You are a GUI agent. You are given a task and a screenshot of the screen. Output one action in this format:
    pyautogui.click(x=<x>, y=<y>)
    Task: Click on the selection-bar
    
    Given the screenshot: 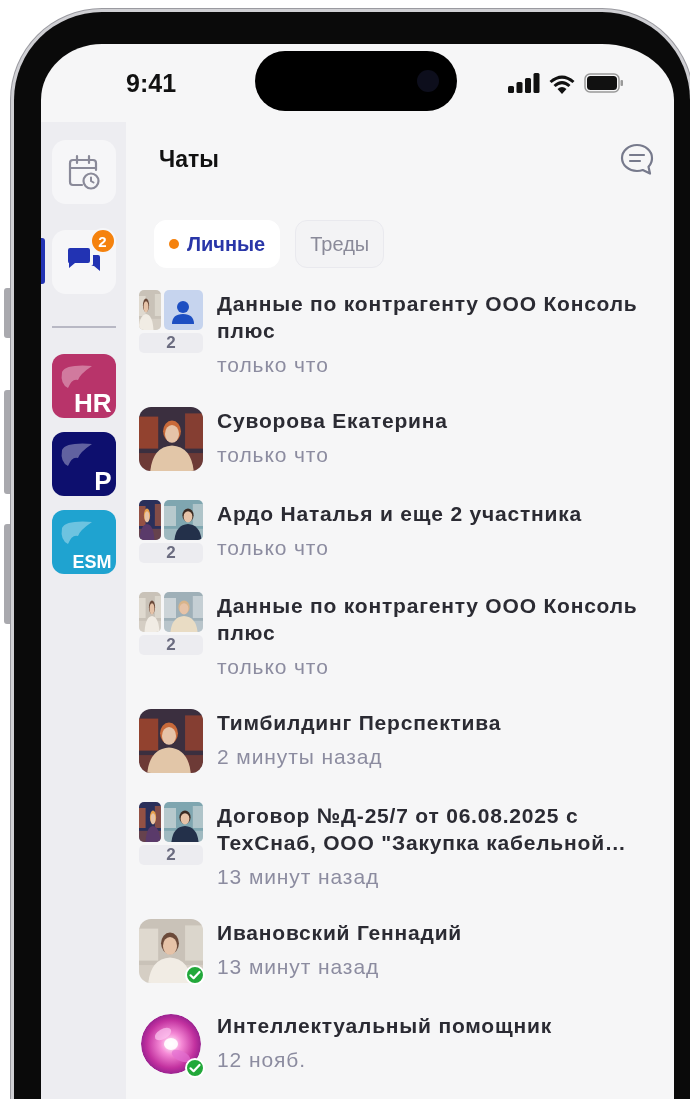 What is the action you would take?
    pyautogui.click(x=43, y=261)
    